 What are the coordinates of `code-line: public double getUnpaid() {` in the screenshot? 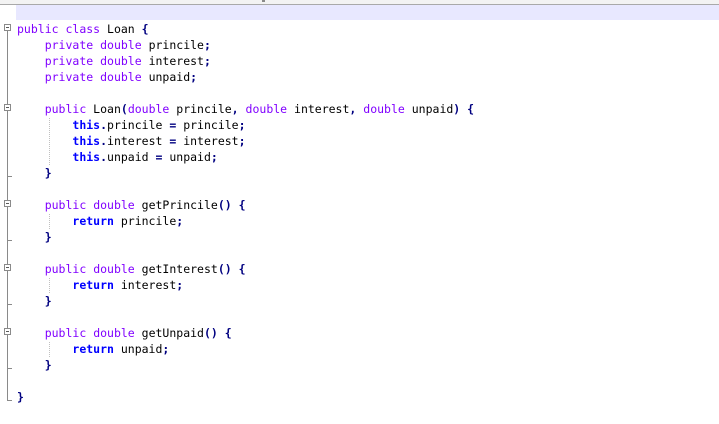 It's located at (245, 333).